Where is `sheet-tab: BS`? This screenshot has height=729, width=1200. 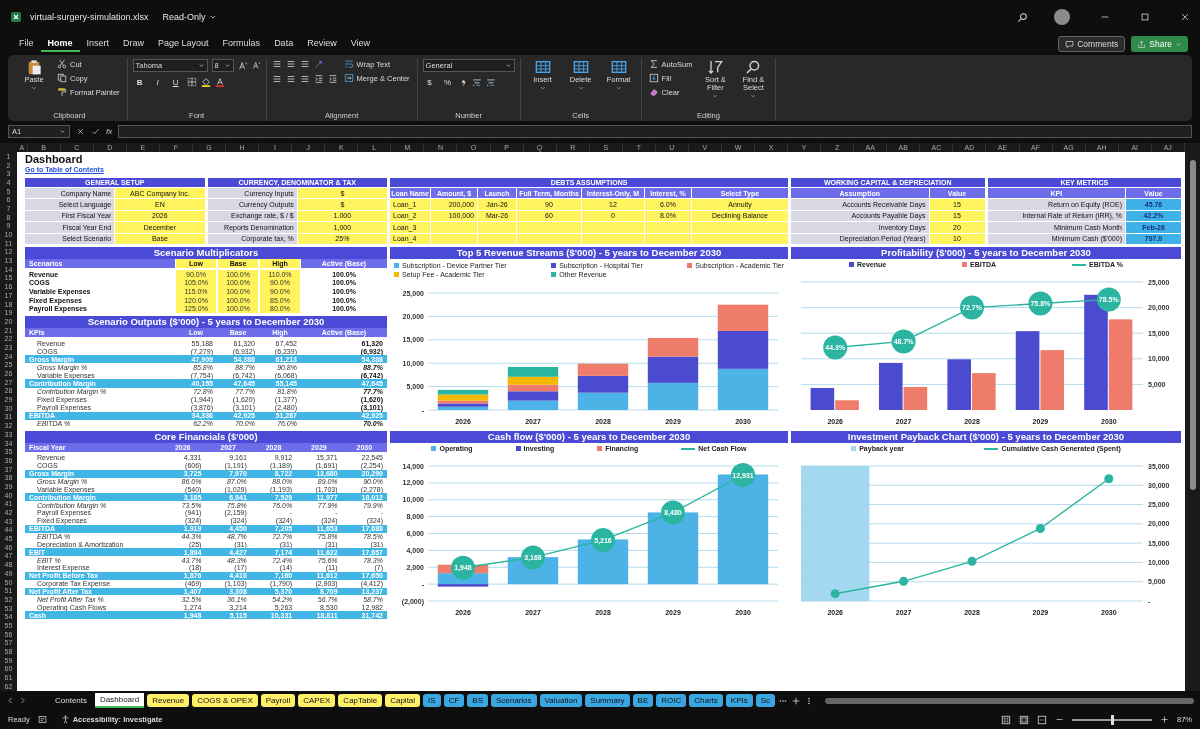 sheet-tab: BS is located at coordinates (477, 700).